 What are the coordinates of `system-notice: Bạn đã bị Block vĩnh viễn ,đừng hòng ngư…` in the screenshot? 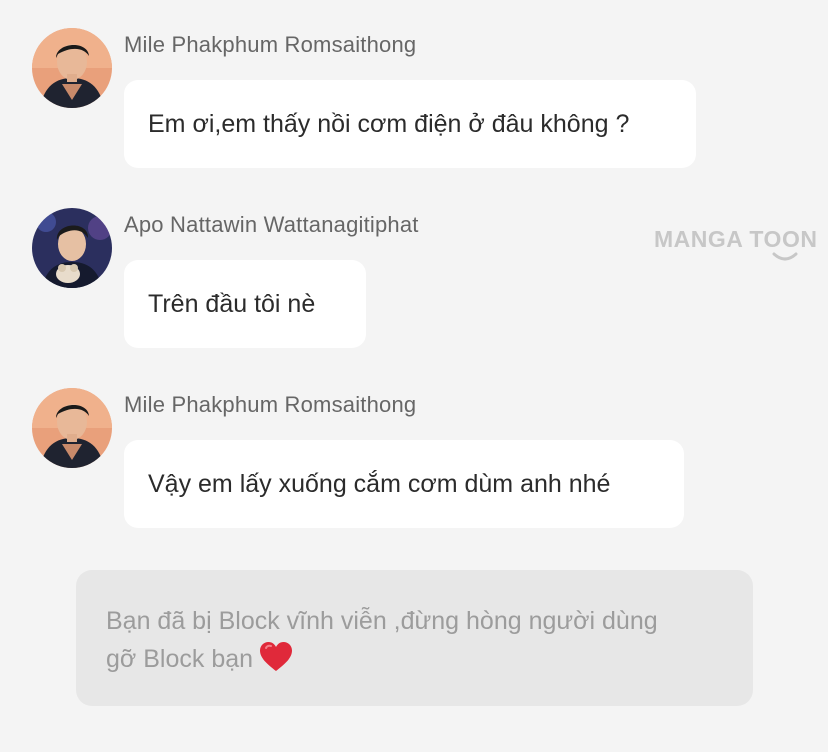 It's located at (414, 638).